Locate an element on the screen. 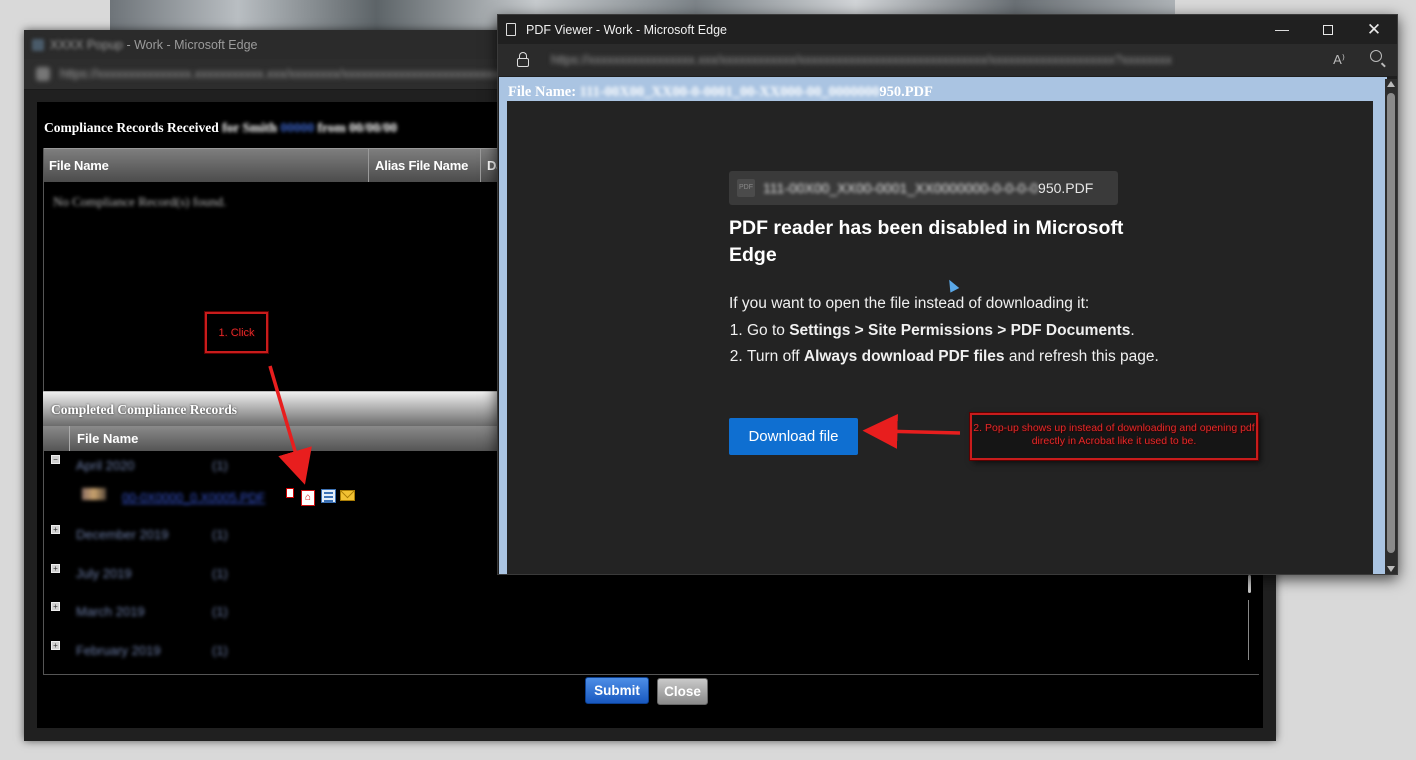  row-month: July 2019 is located at coordinates (104, 573).